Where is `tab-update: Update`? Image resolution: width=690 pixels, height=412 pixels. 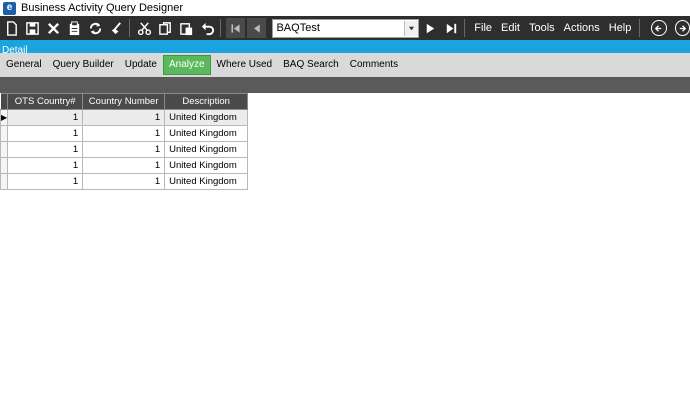 tab-update: Update is located at coordinates (141, 65).